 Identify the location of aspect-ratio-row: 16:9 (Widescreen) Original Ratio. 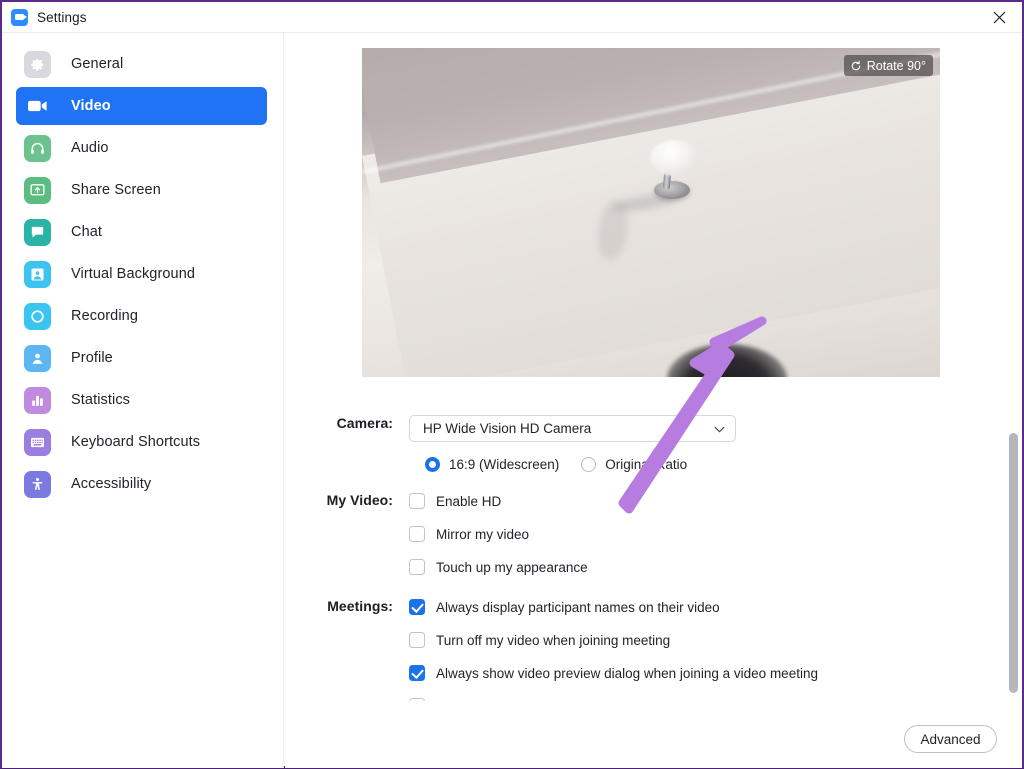
(556, 464).